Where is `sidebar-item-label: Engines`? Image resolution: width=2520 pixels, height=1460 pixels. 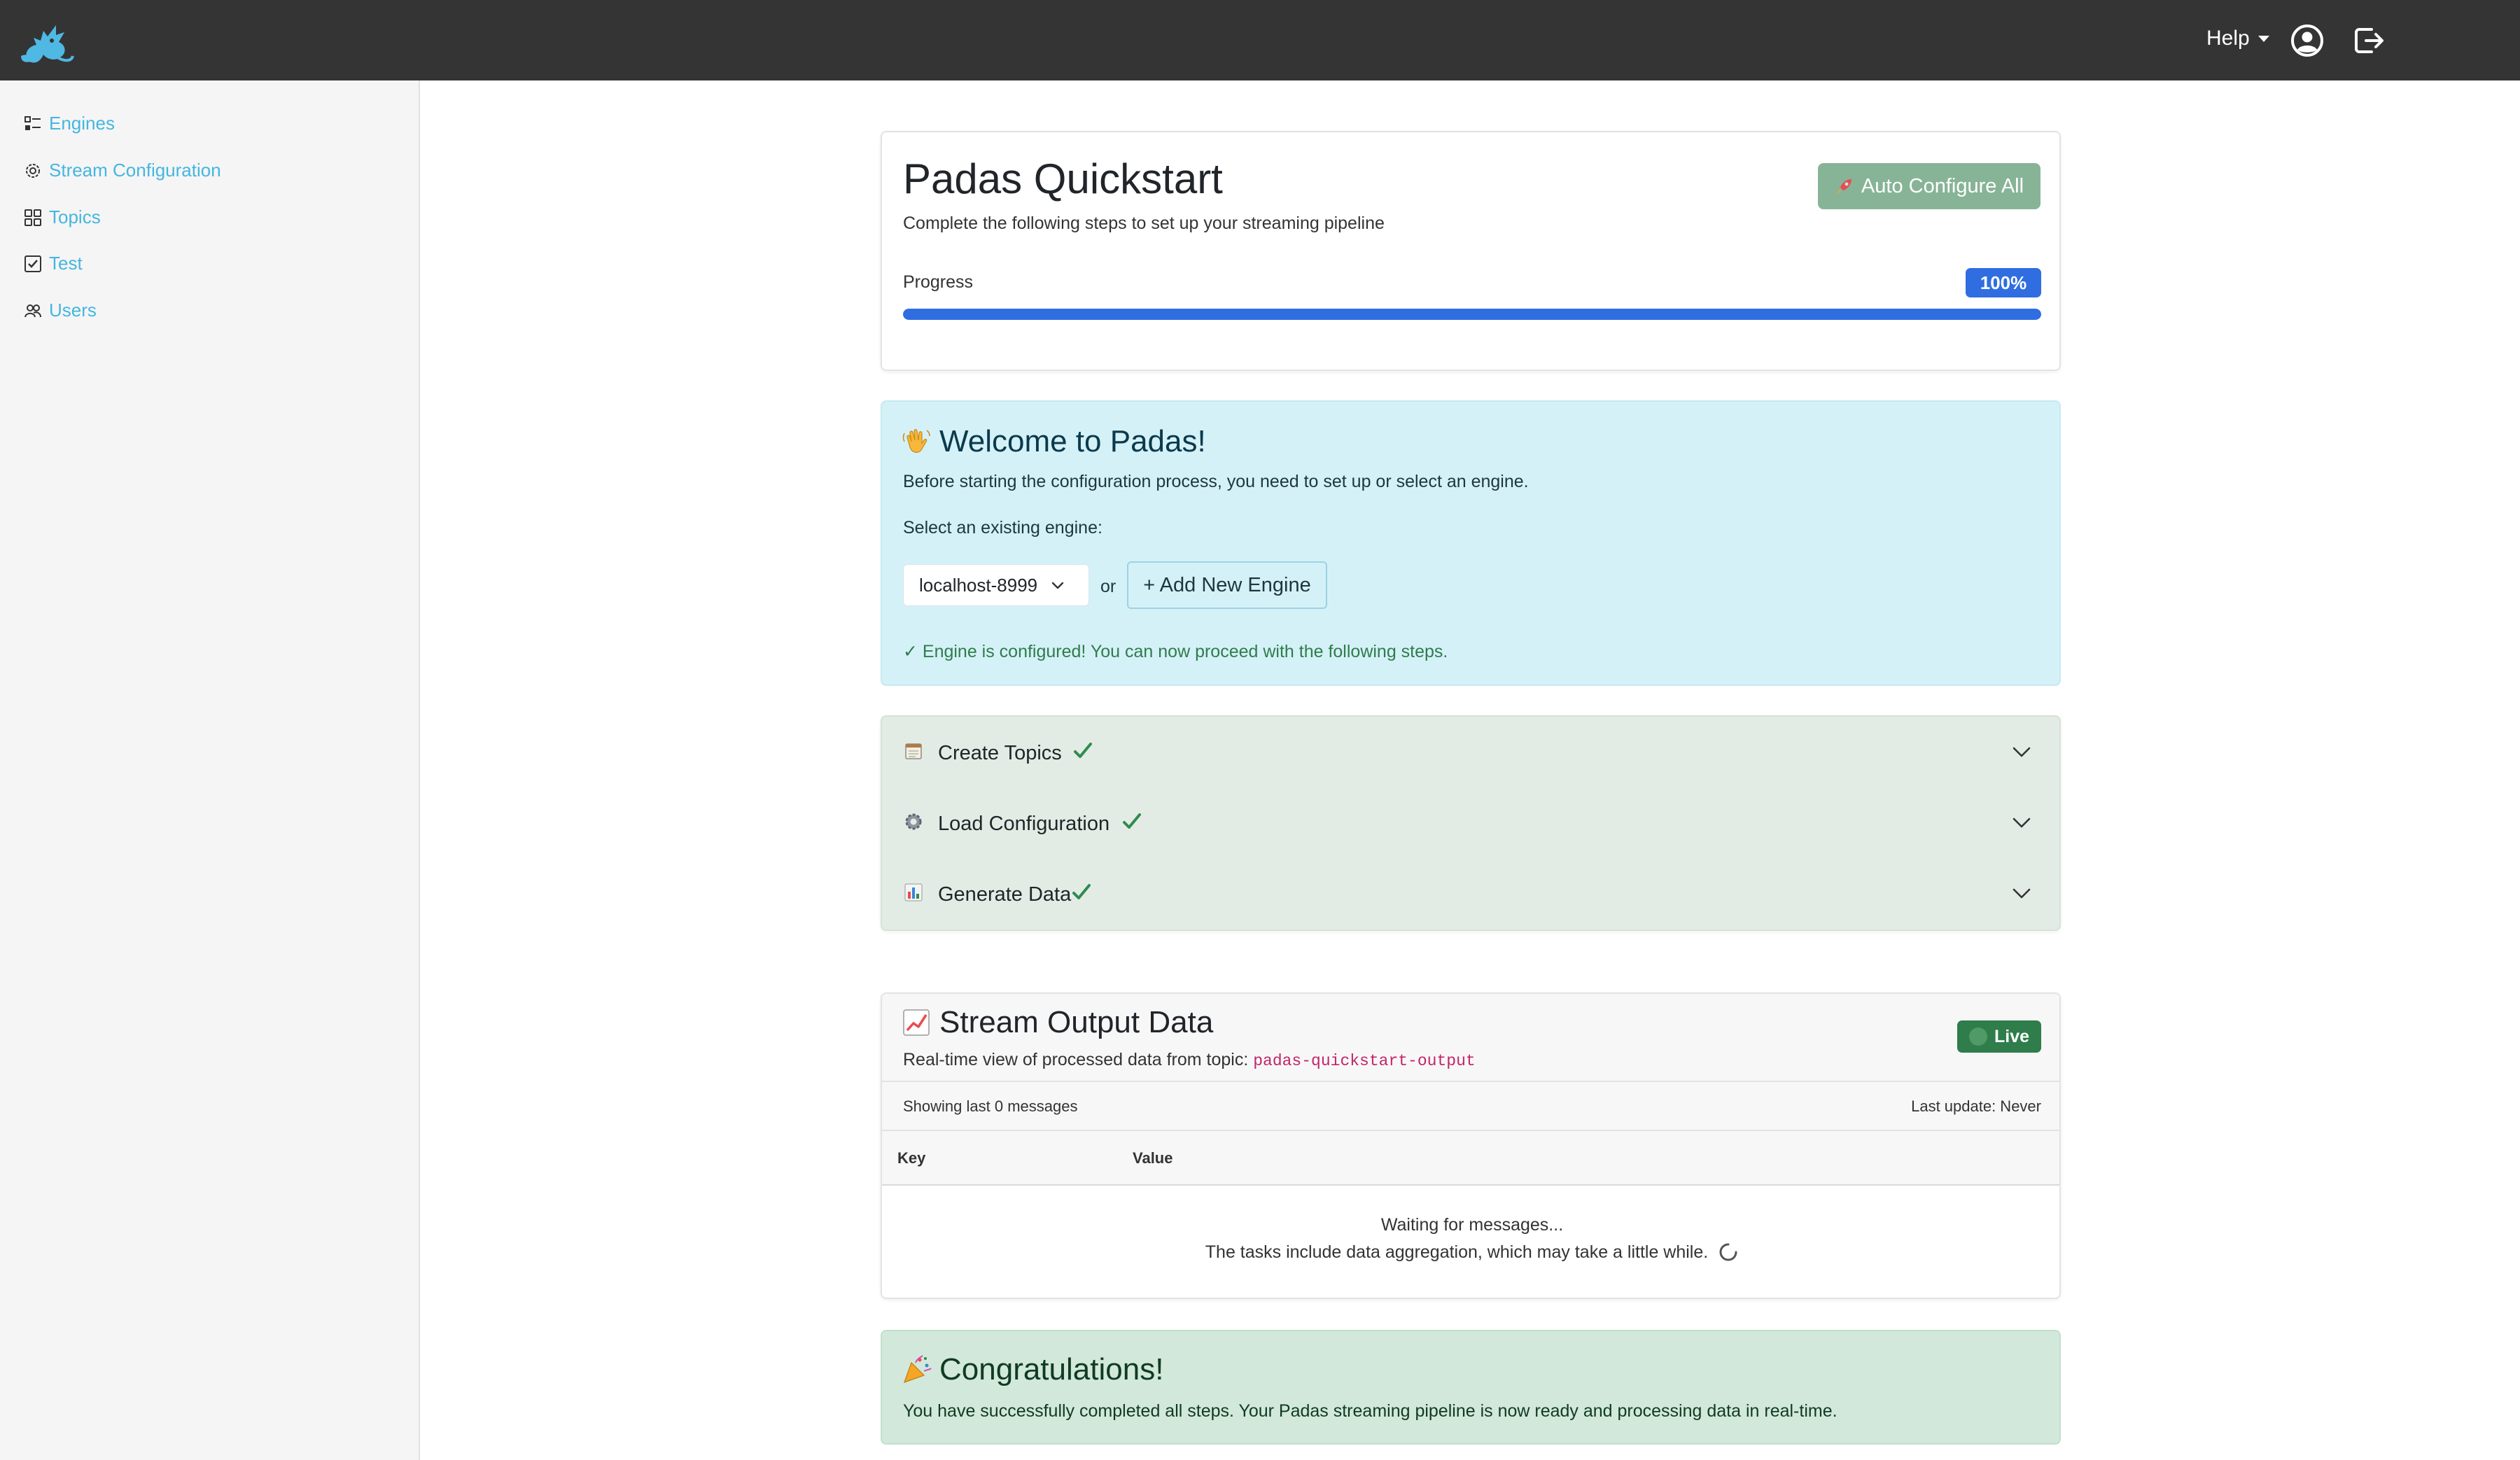
sidebar-item-label: Engines is located at coordinates (82, 124).